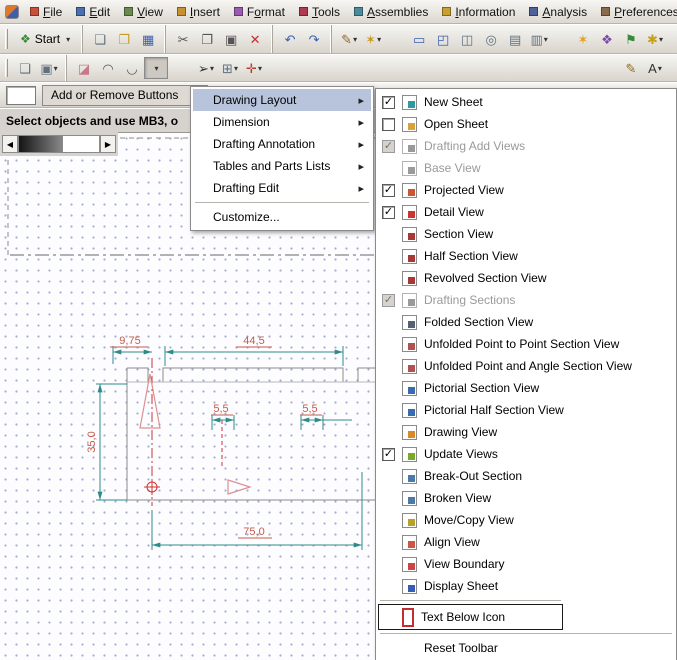 The image size is (677, 660). What do you see at coordinates (539, 39) in the screenshot?
I see `layers-button: ▥` at bounding box center [539, 39].